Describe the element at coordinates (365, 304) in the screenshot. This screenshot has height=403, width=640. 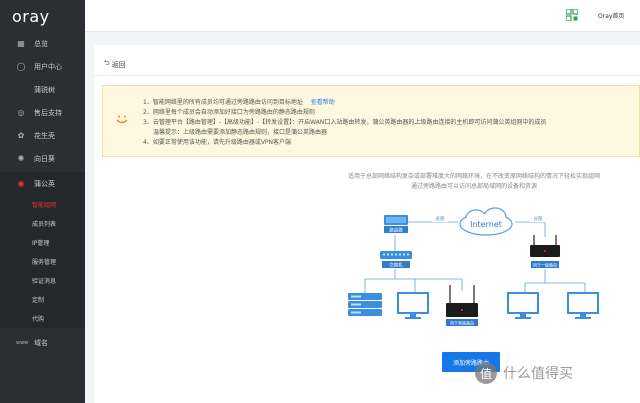
I see `server-icon` at that location.